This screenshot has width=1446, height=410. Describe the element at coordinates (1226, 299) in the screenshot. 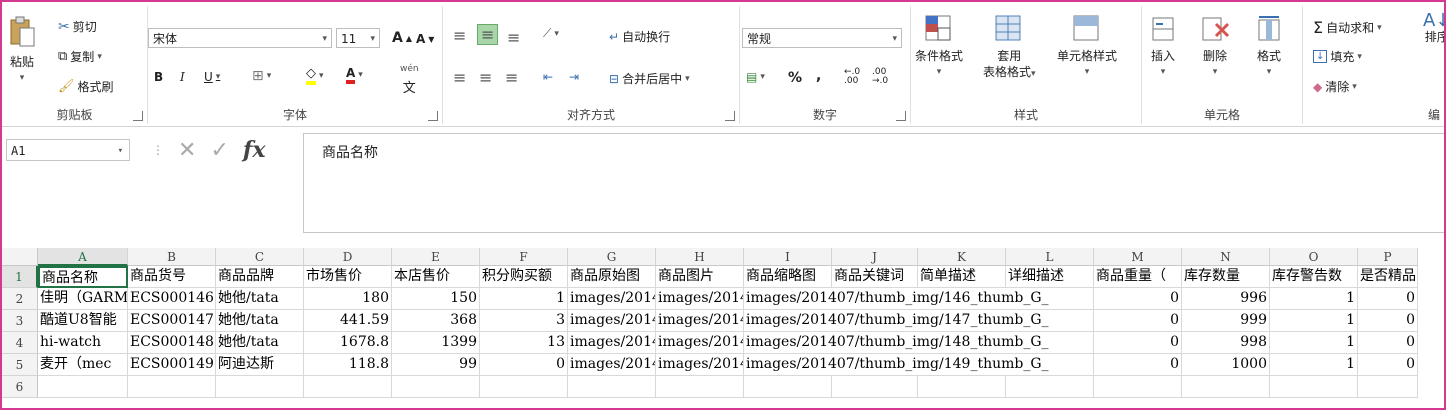

I see `cell-n2: 996` at that location.